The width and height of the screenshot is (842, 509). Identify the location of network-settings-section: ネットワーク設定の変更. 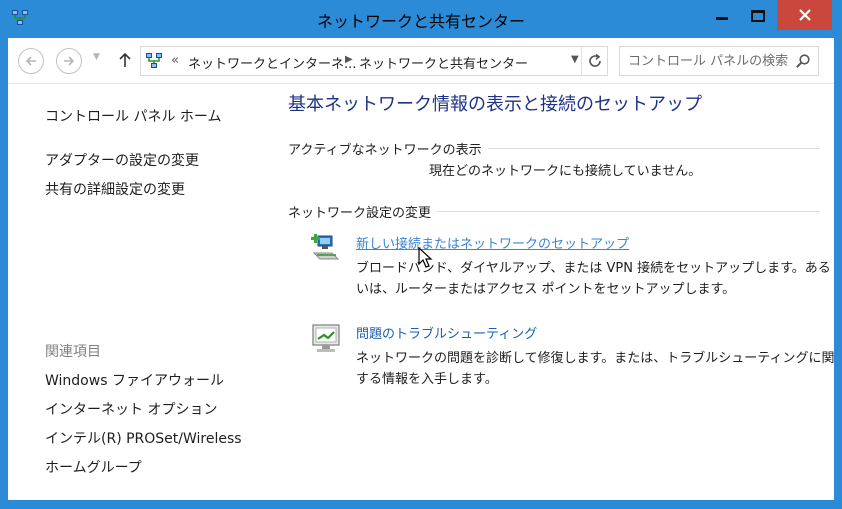
(554, 211).